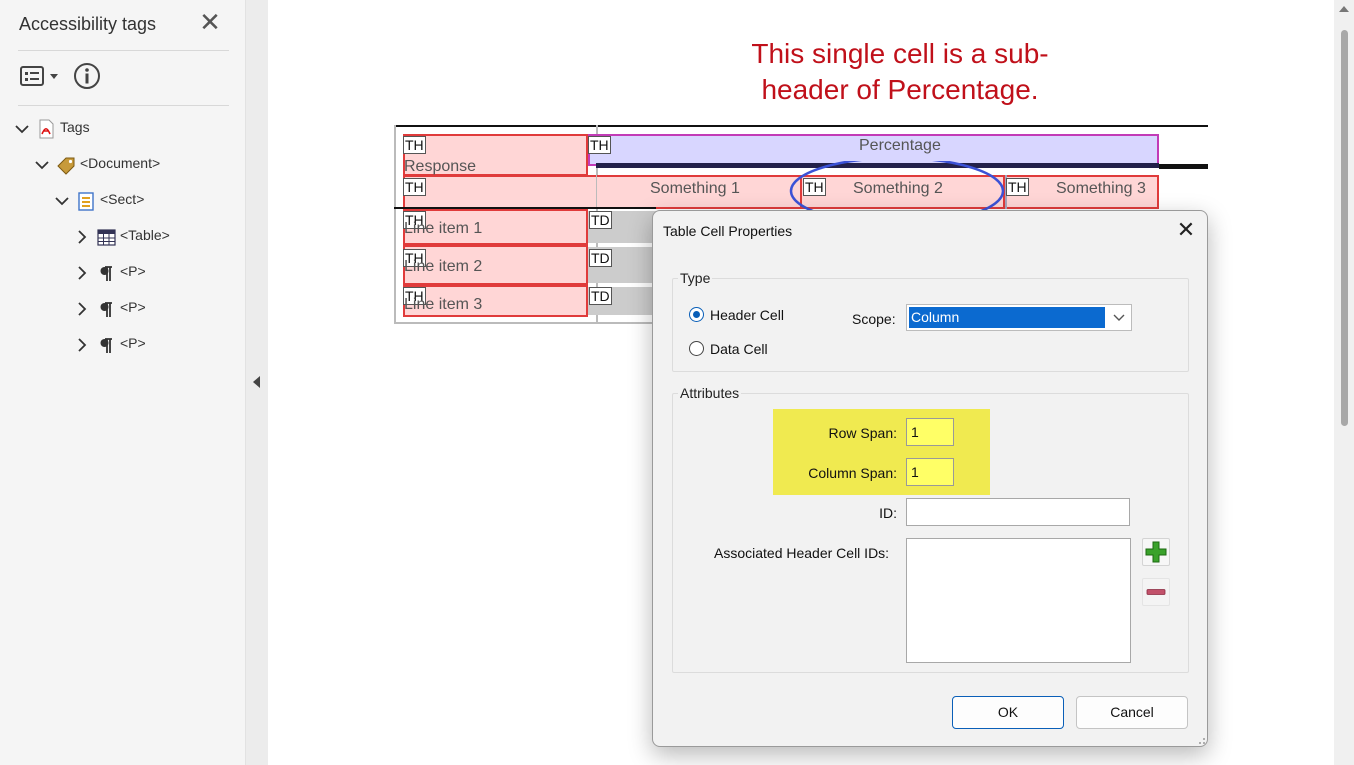  I want to click on pdf-icon, so click(46, 129).